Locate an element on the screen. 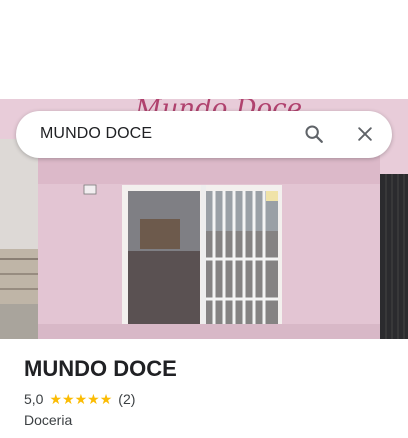 The image size is (408, 438). rating-row: 5,0 ★ ★ ★ ★ ★ (2) is located at coordinates (216, 399).